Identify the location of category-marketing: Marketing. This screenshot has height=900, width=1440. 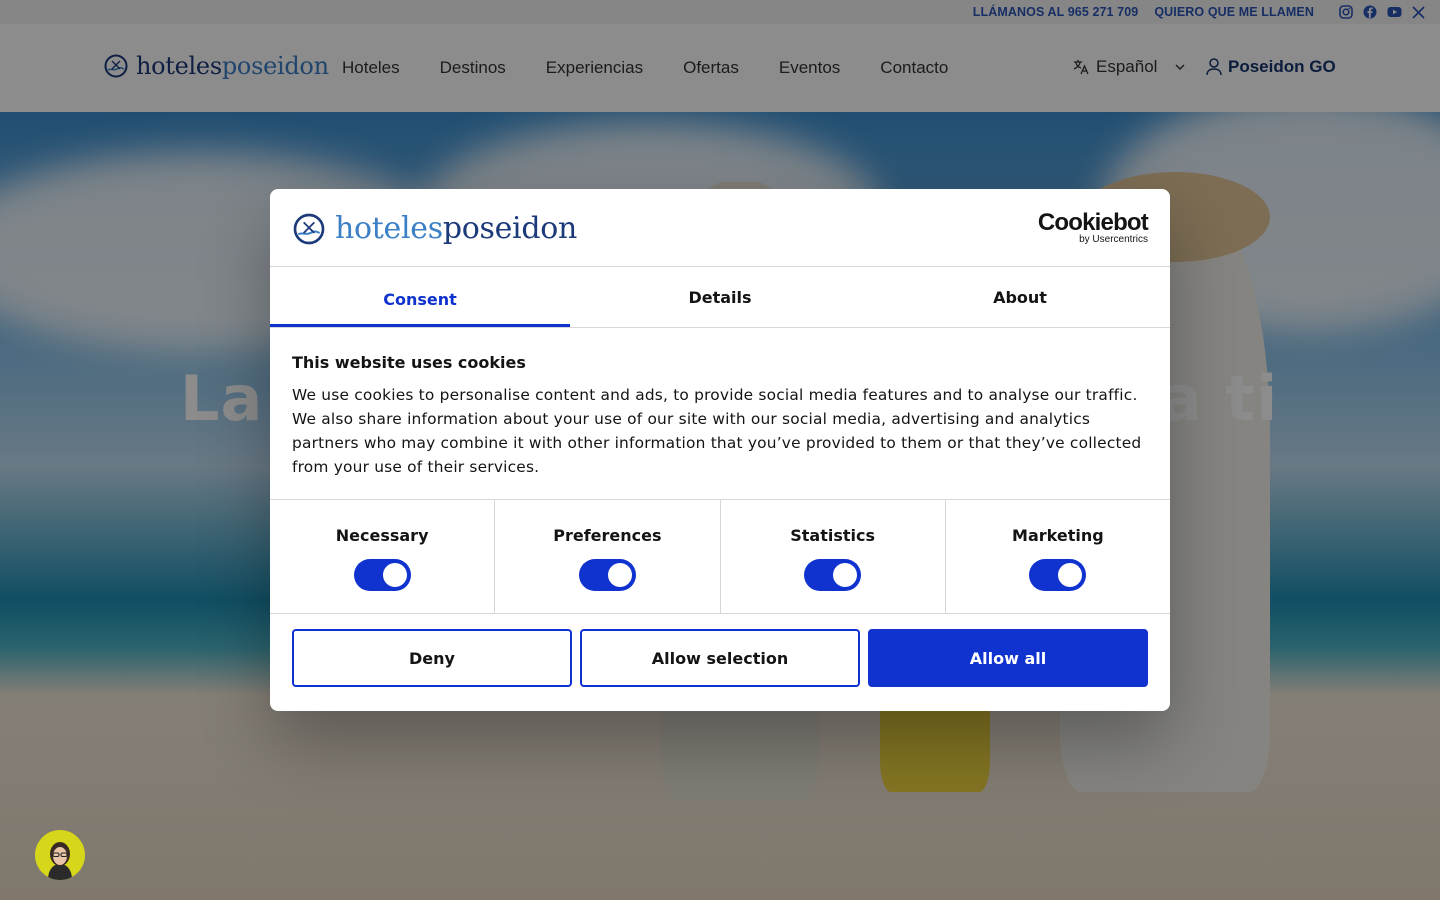
(1058, 556).